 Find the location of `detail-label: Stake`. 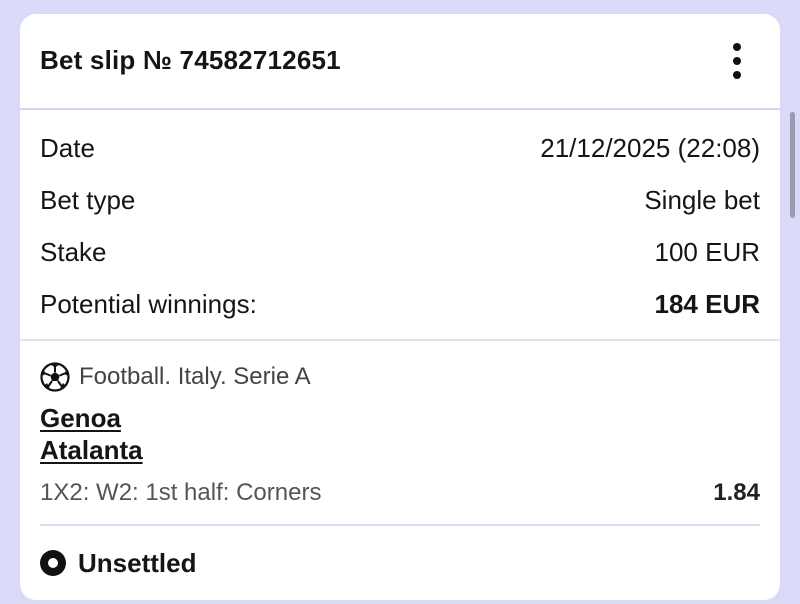

detail-label: Stake is located at coordinates (73, 252).